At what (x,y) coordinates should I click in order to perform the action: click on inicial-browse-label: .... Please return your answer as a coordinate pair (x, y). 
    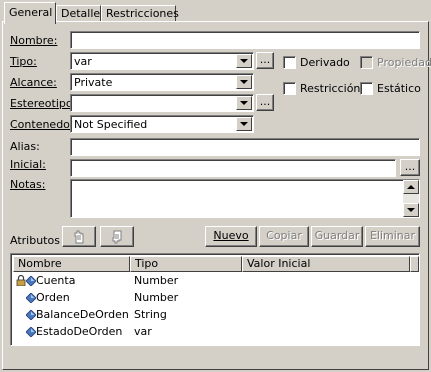
    Looking at the image, I should click on (410, 166).